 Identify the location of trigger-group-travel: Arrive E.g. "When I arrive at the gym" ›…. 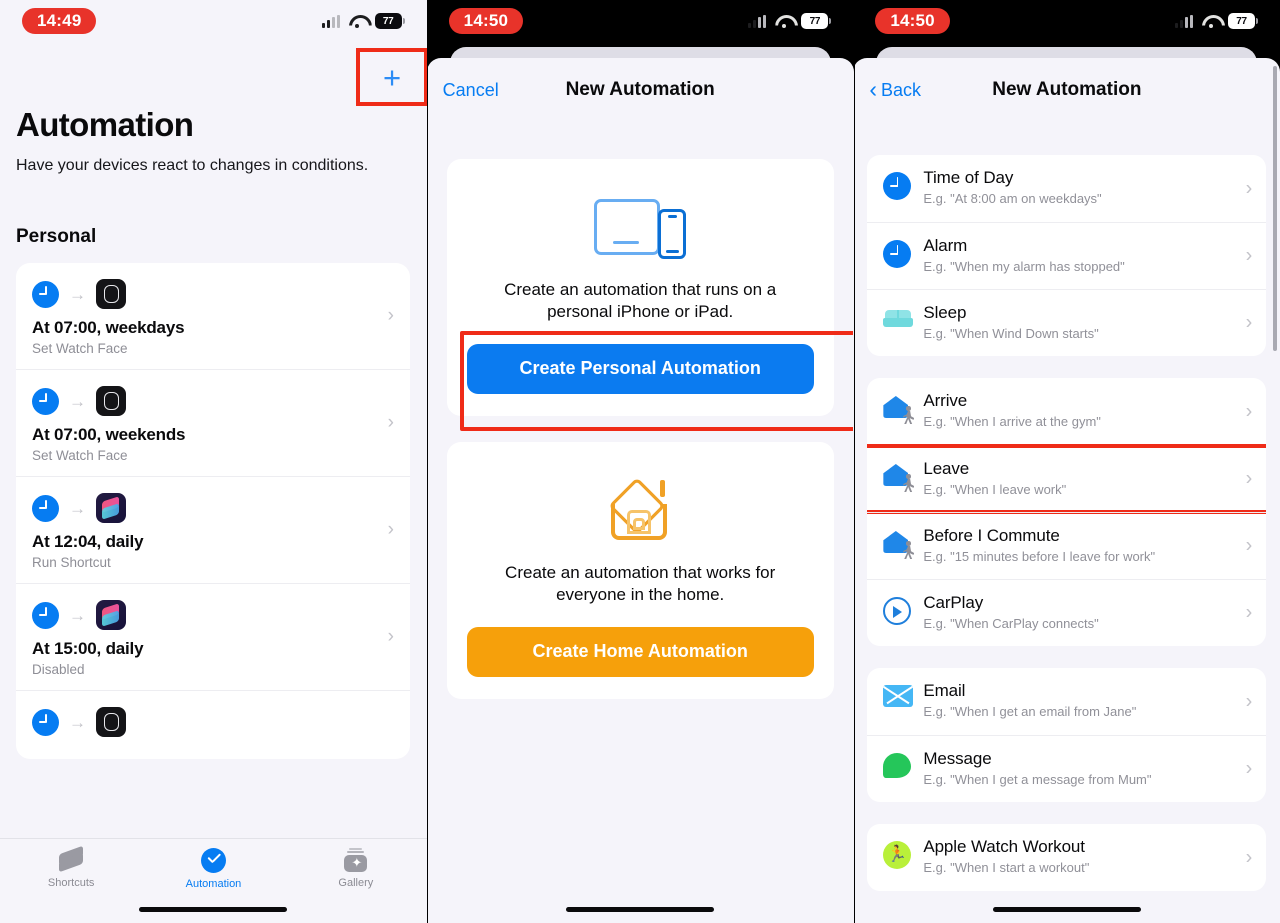
(1067, 512).